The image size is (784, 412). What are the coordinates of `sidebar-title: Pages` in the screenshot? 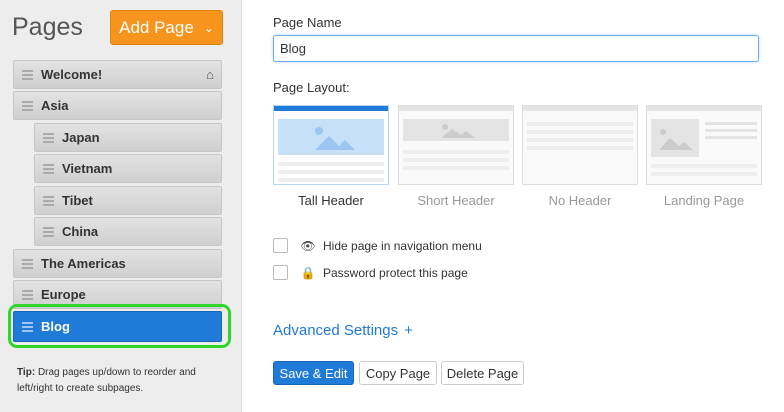 It's located at (47, 27).